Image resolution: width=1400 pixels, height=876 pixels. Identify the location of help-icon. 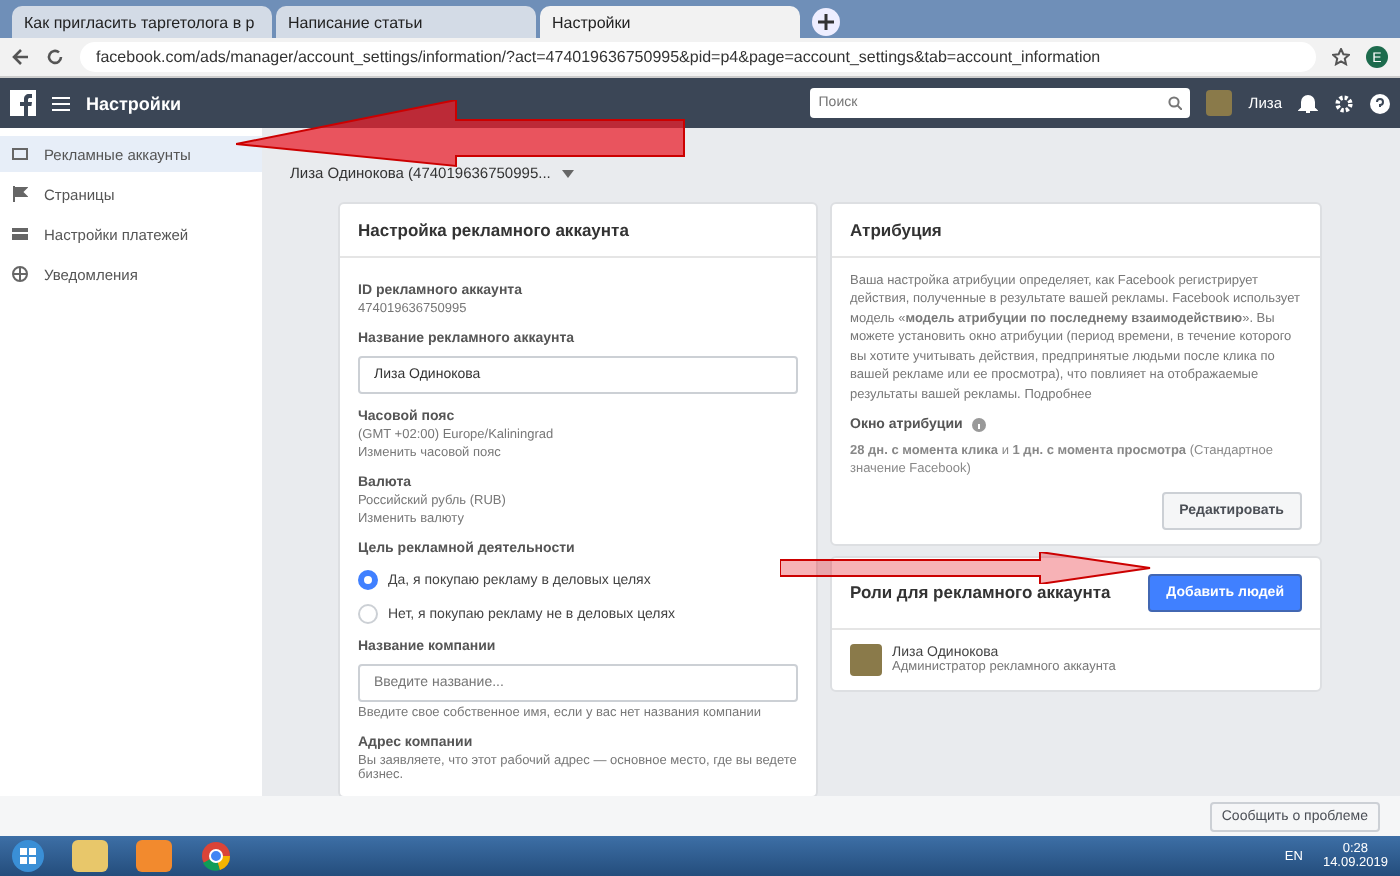
(1380, 103).